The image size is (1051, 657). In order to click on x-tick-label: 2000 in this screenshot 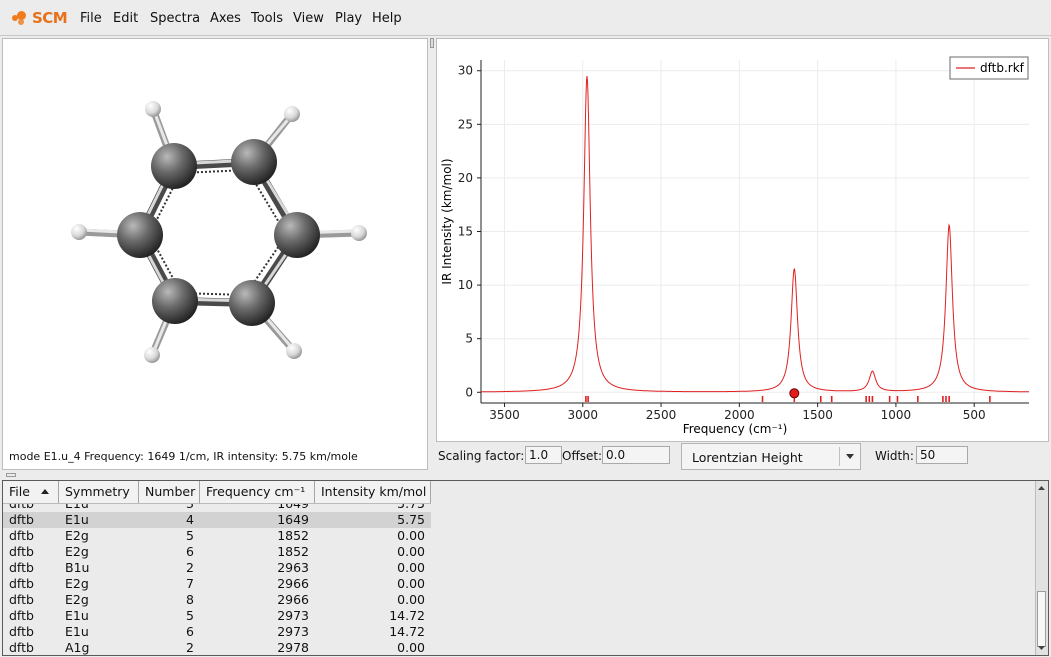, I will do `click(739, 415)`.